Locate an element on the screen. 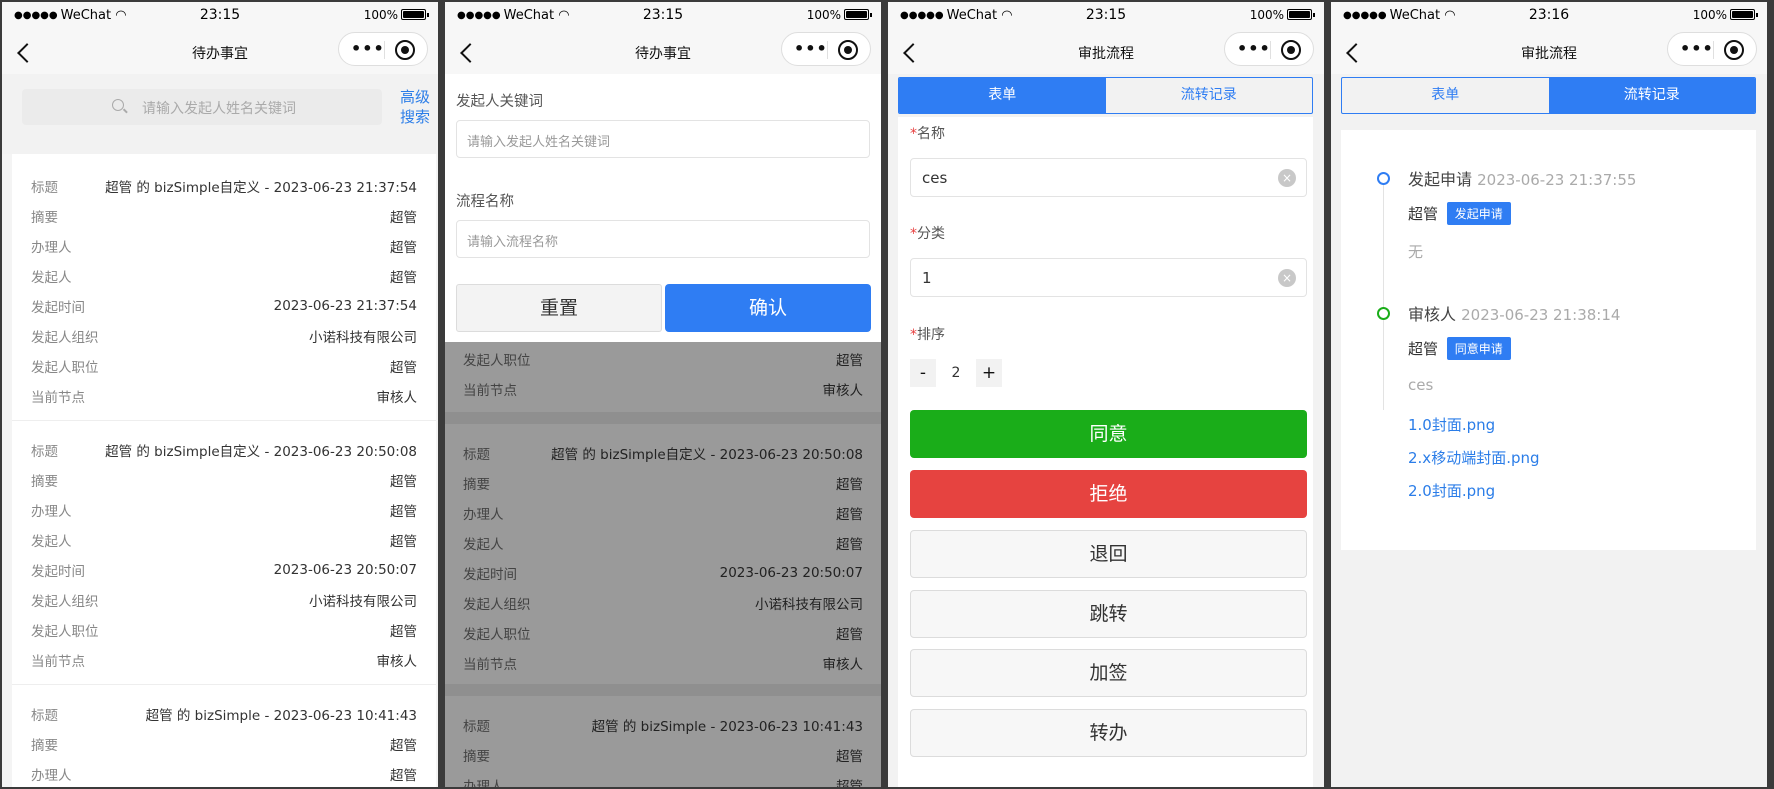  task-initiator: 超管 is located at coordinates (849, 545).